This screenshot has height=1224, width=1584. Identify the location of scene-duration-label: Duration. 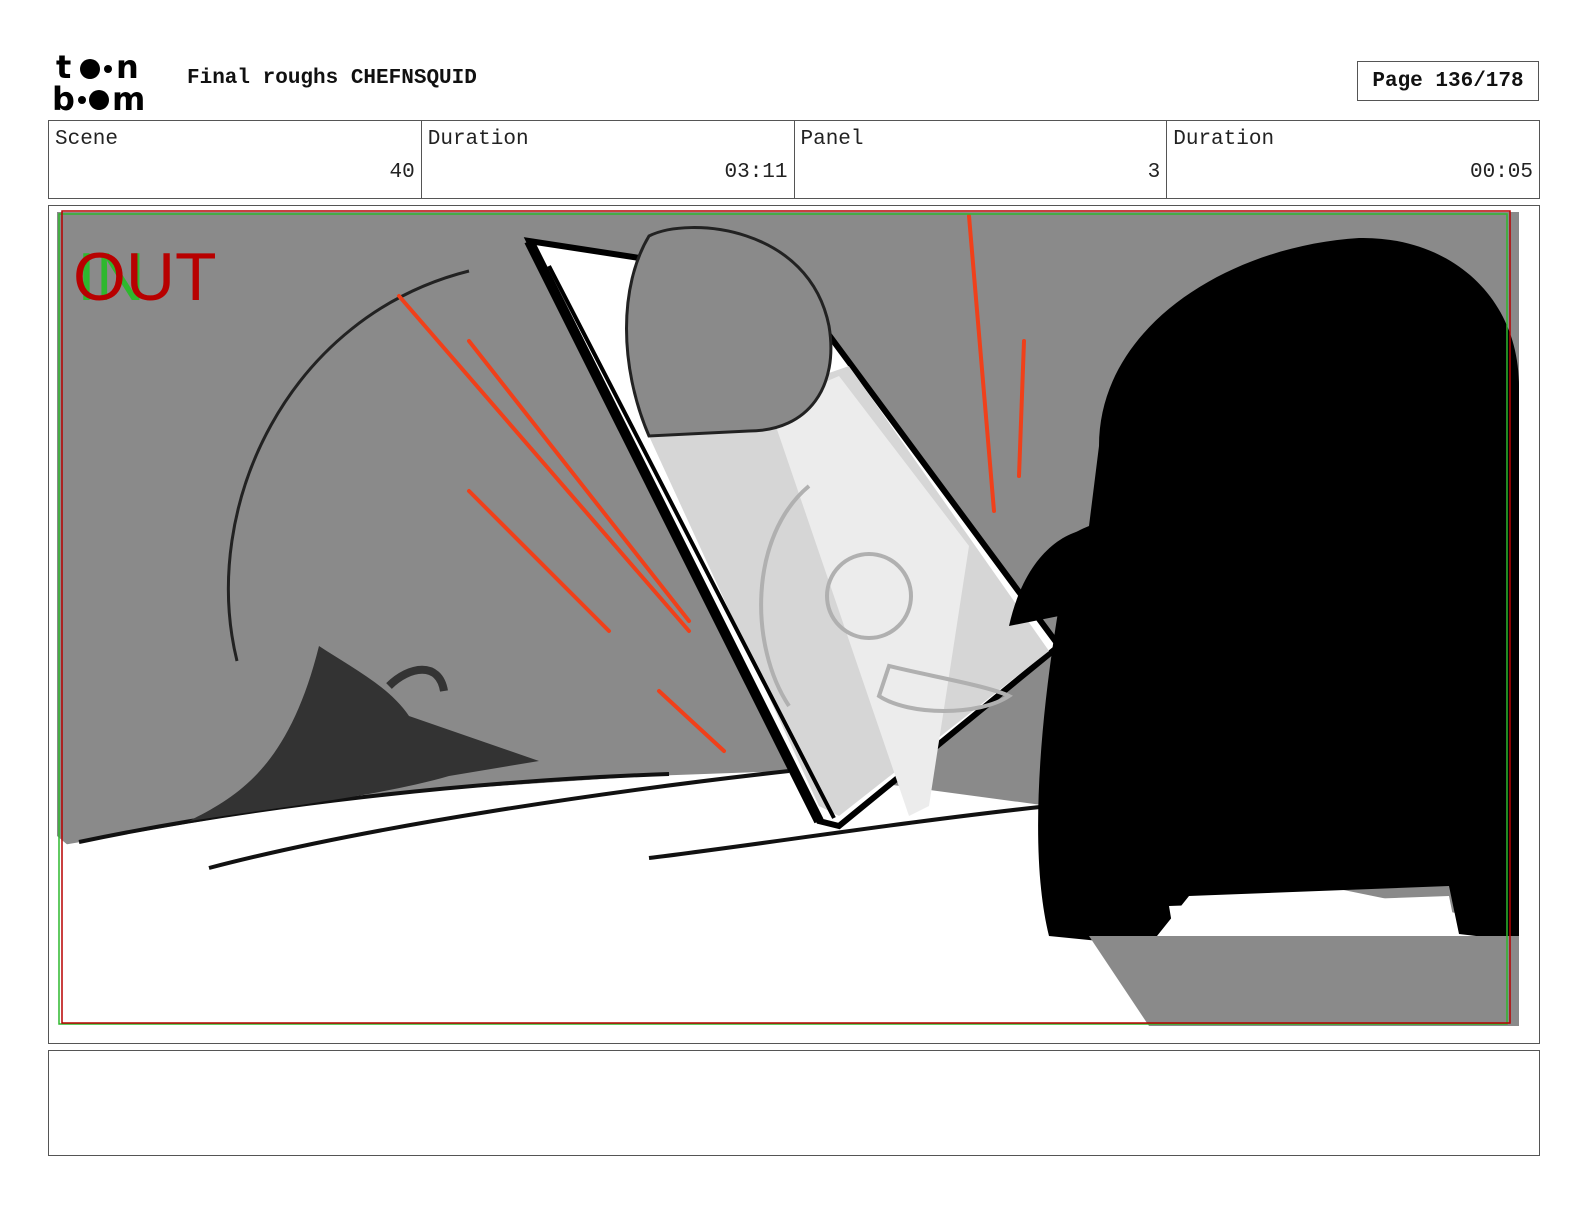
(478, 139).